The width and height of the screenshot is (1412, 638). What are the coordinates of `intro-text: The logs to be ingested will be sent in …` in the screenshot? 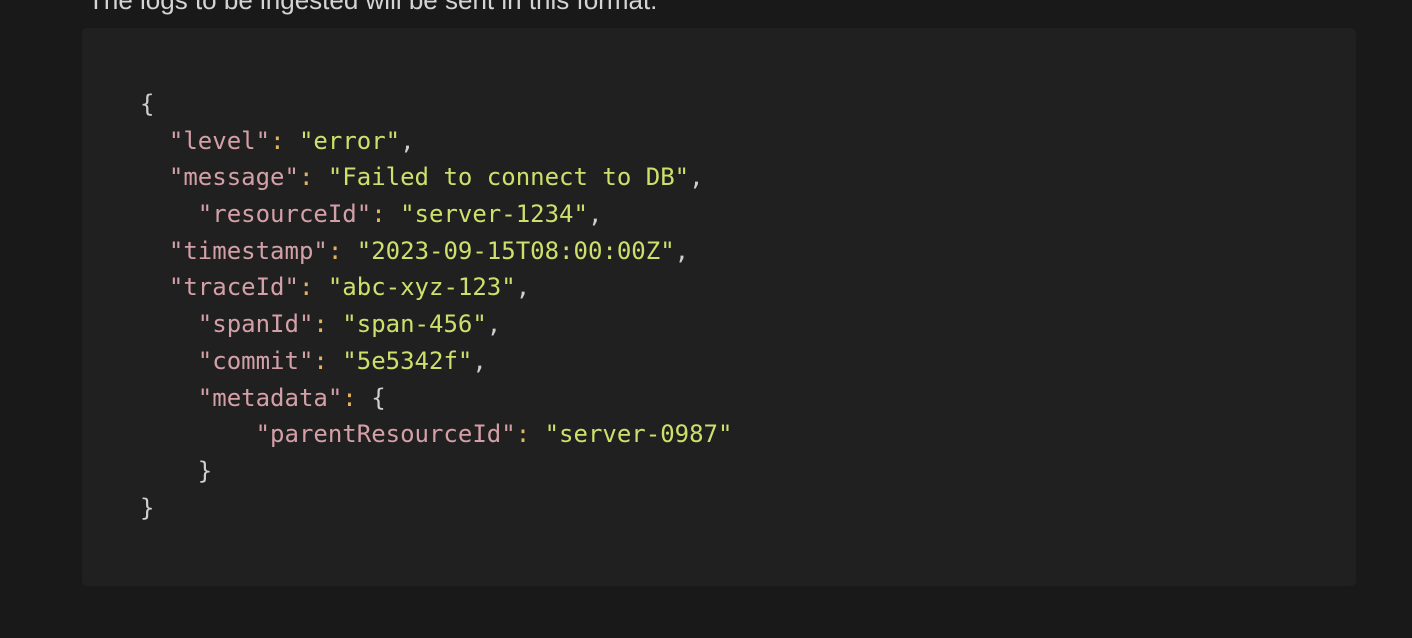 It's located at (373, 7).